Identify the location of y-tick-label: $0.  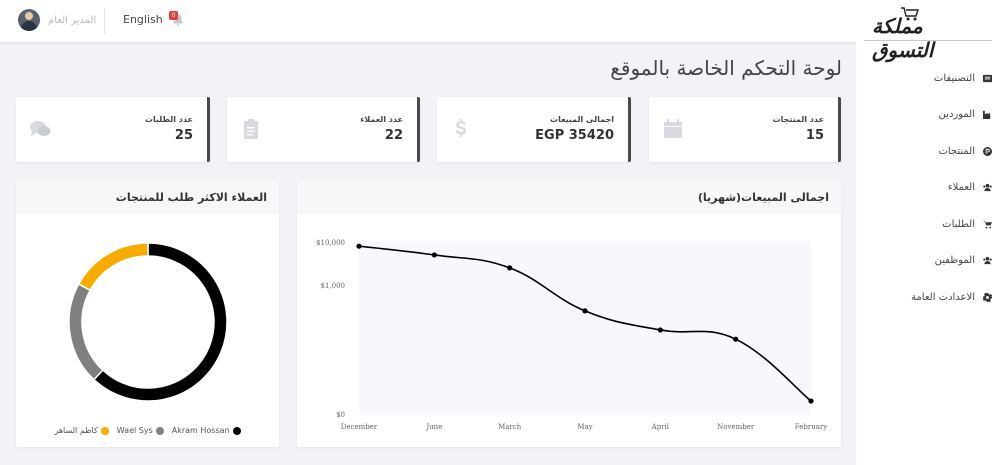
(340, 415).